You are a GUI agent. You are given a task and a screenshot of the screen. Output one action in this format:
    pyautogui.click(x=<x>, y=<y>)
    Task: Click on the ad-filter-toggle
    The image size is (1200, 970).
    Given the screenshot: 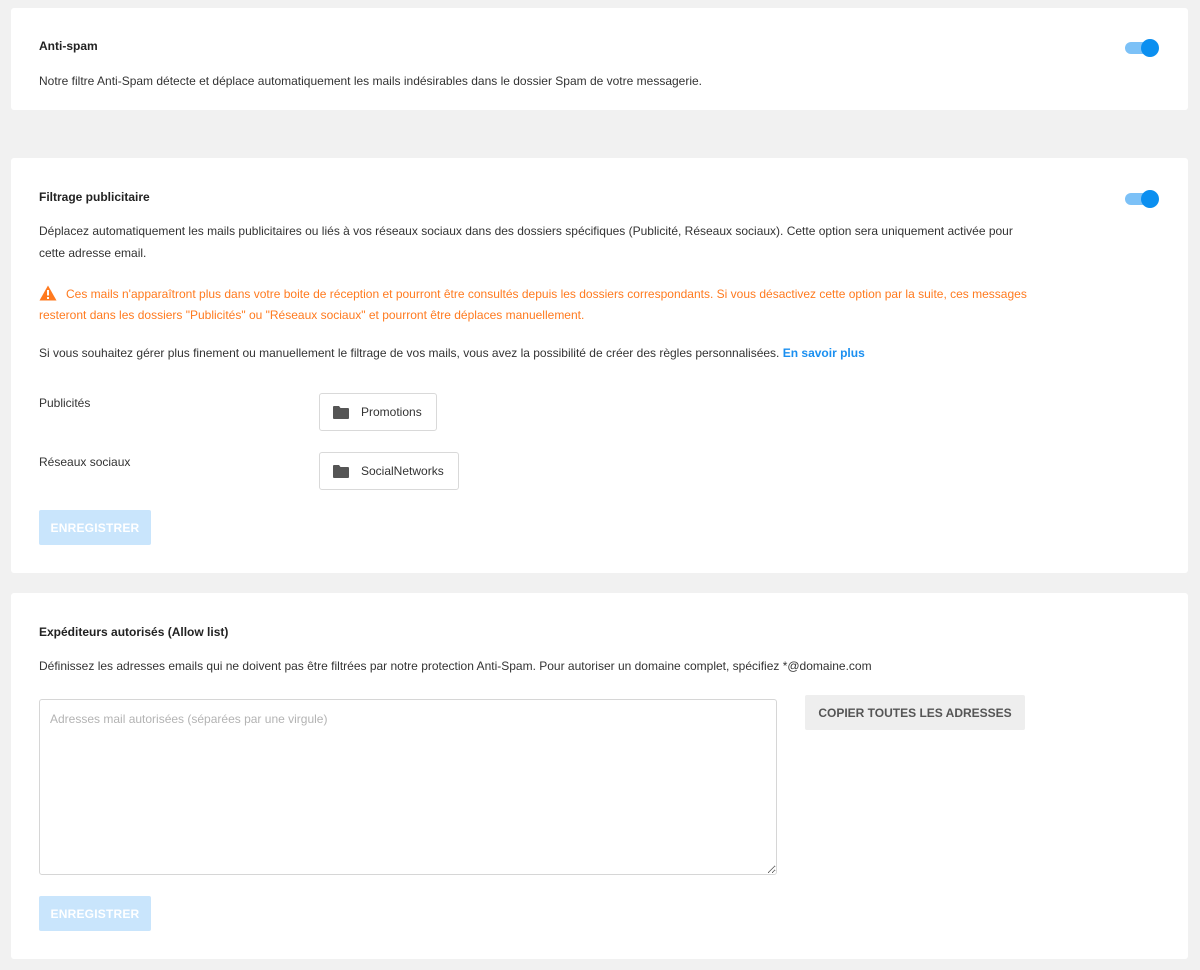 What is the action you would take?
    pyautogui.click(x=1143, y=199)
    